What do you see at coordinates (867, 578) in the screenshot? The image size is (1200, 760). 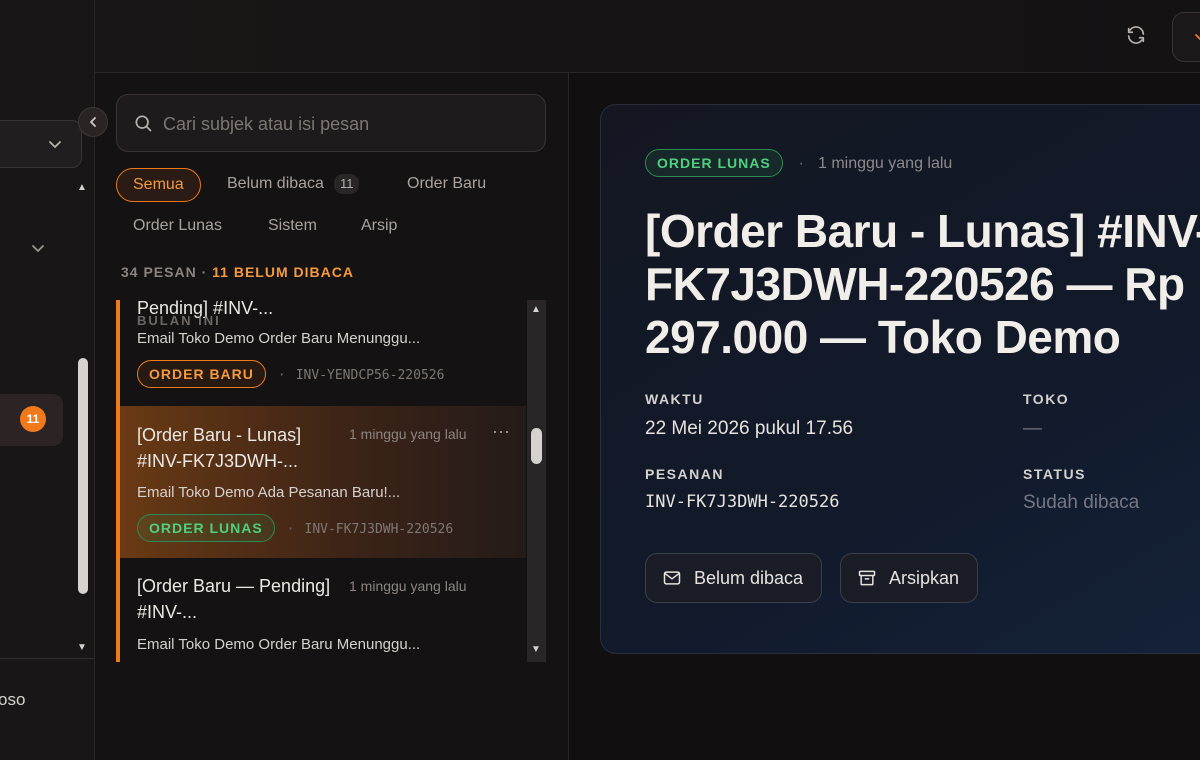 I see `archive-icon` at bounding box center [867, 578].